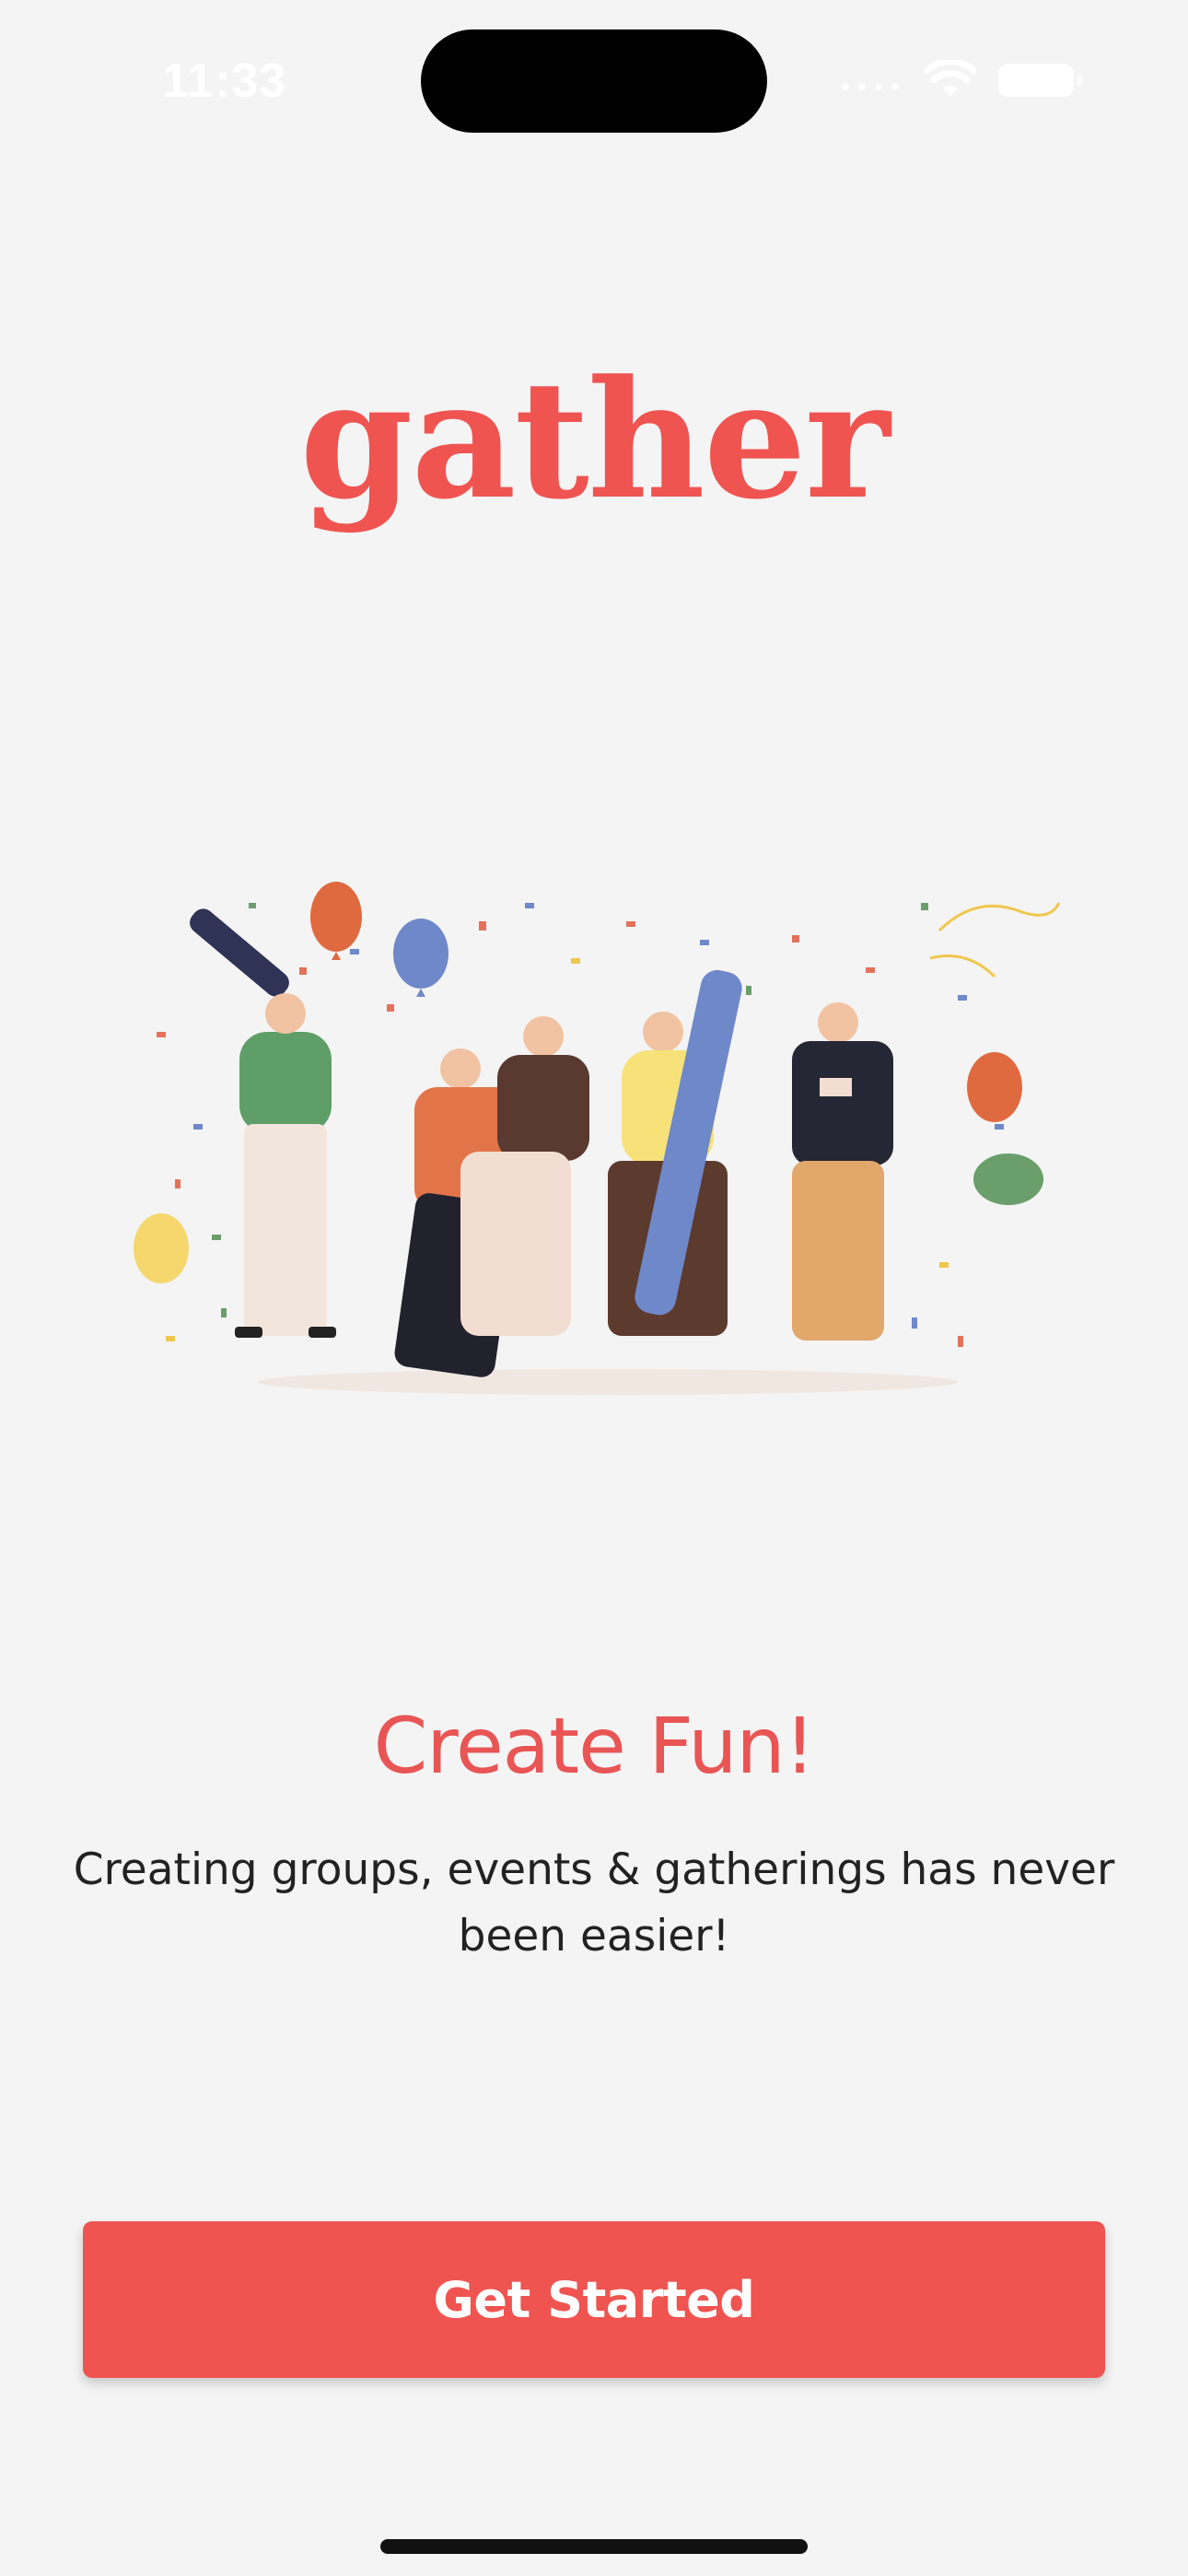  What do you see at coordinates (594, 2299) in the screenshot?
I see `get-started-button: Get Started` at bounding box center [594, 2299].